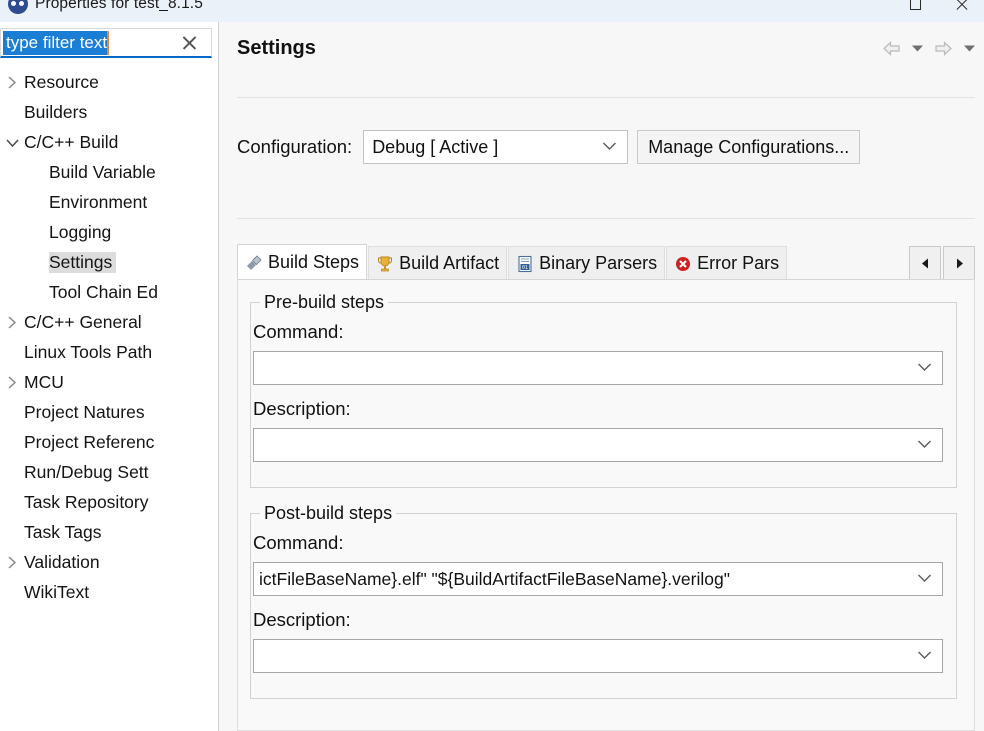  What do you see at coordinates (18, 7) in the screenshot?
I see `eclipse-icon` at bounding box center [18, 7].